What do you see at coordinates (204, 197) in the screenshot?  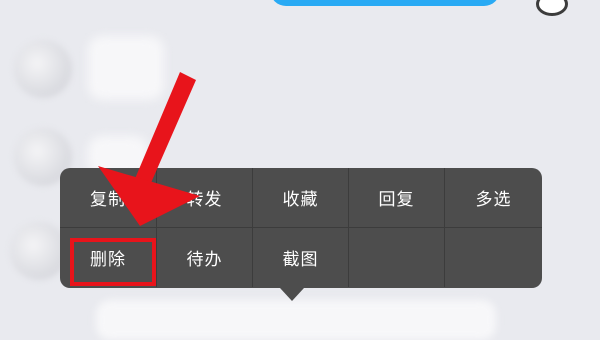 I see `forward-menu-item: 转发` at bounding box center [204, 197].